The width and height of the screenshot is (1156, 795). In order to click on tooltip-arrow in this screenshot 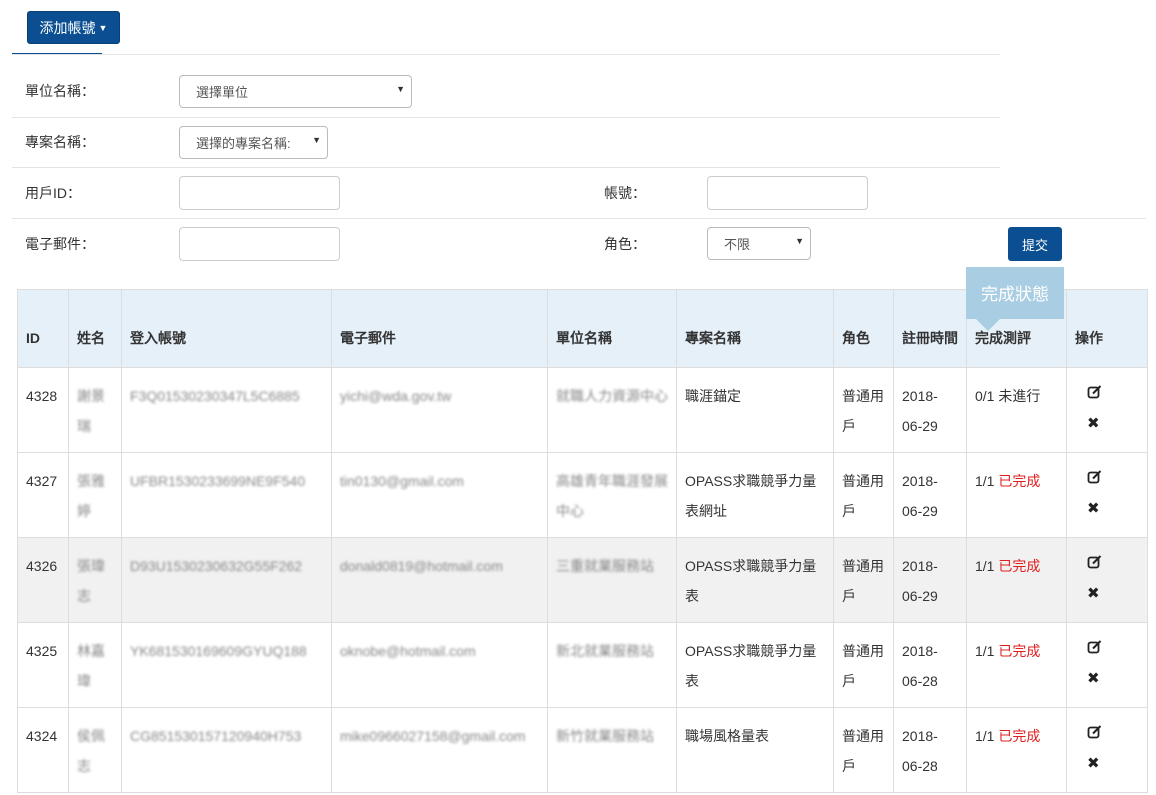, I will do `click(988, 325)`.